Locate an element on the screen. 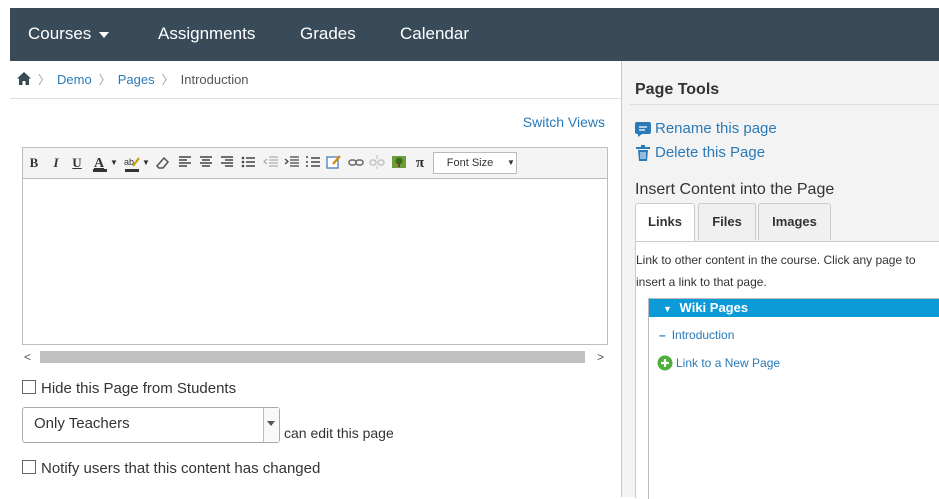 This screenshot has height=499, width=939. numbered-list-icon is located at coordinates (313, 163).